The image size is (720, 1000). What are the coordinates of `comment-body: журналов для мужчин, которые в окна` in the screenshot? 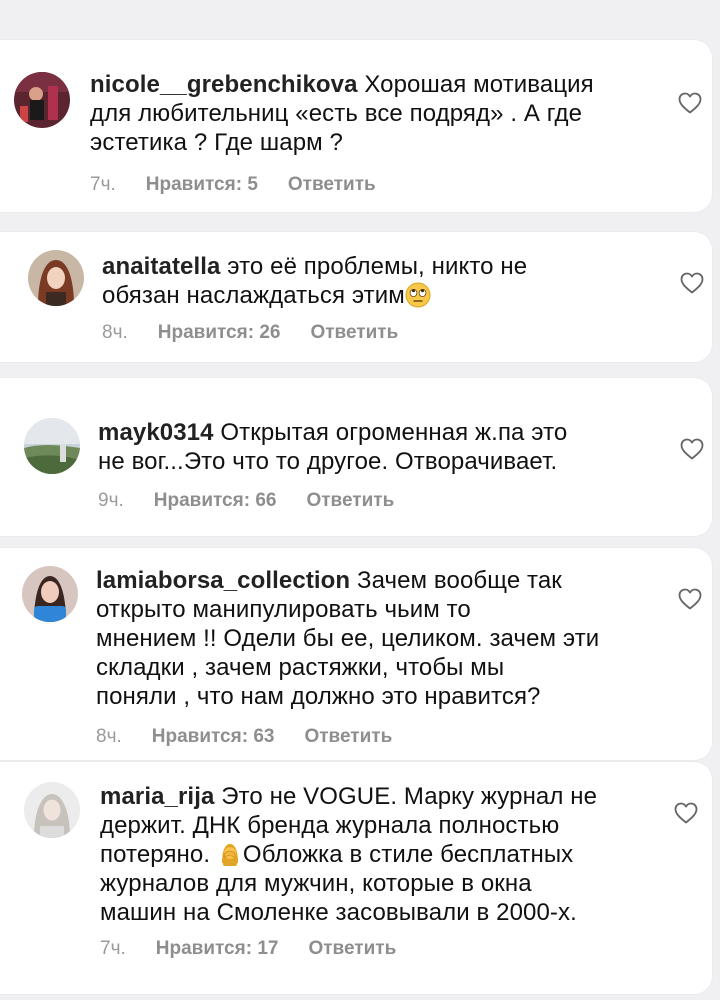 It's located at (316, 883).